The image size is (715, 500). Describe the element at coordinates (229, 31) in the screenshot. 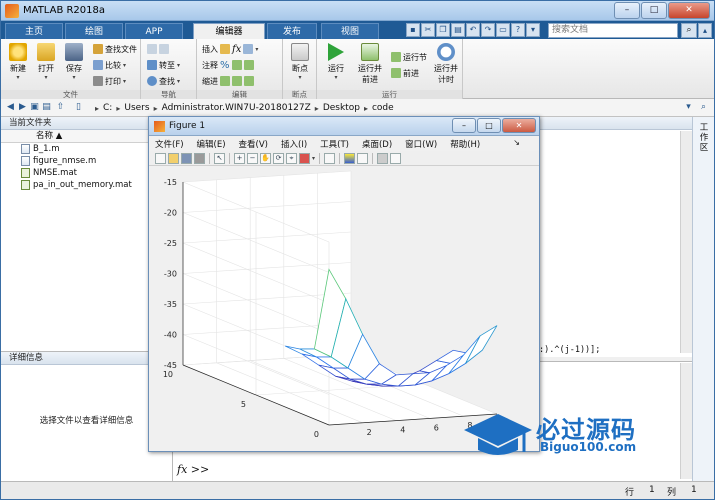

I see `tab-editor: 编辑器` at that location.